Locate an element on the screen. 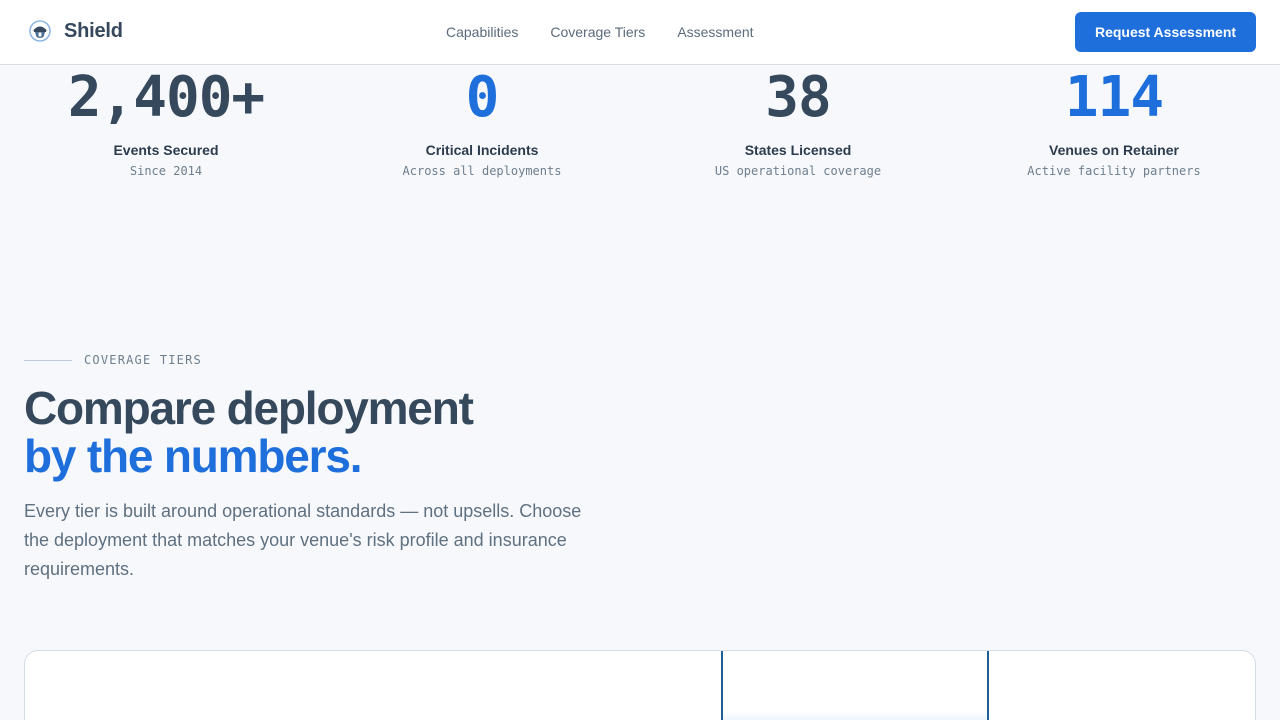 The height and width of the screenshot is (720, 1280). section-headline: Compare deployment by the numbers. is located at coordinates (249, 432).